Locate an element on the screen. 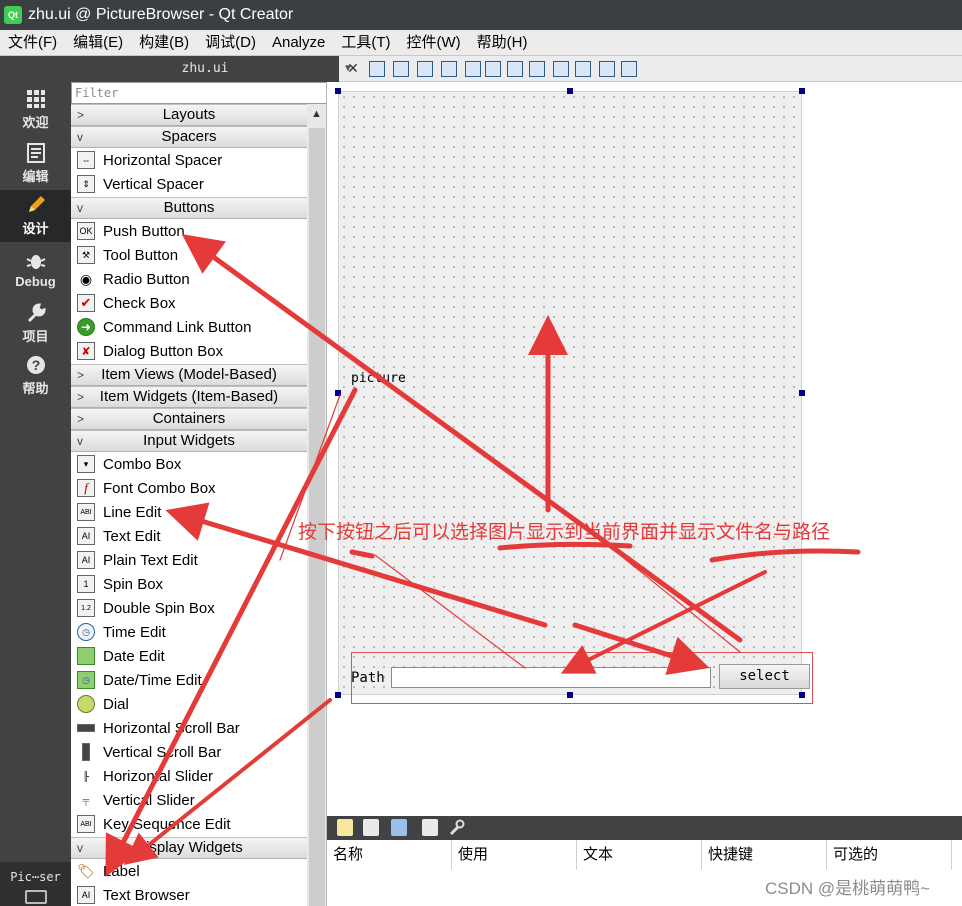 This screenshot has height=906, width=962. widget-radio-button: ◉ Radio Button is located at coordinates (189, 279).